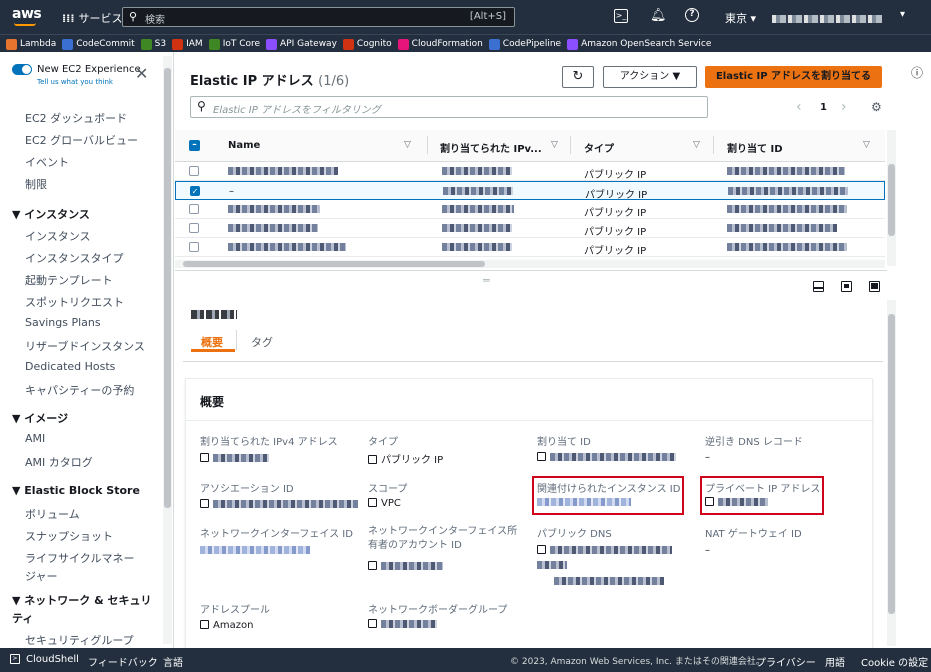 Image resolution: width=931 pixels, height=672 pixels. I want to click on allocate-elastic-ip-button: Elastic IP アドレスを割り当てる, so click(793, 77).